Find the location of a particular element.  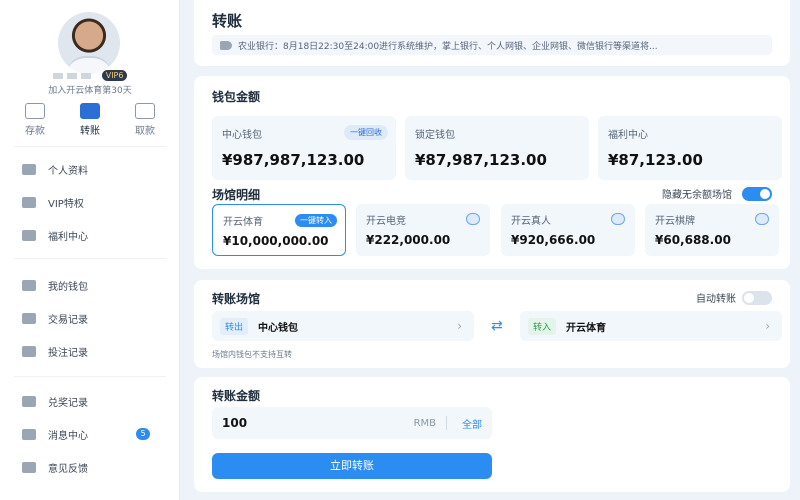

in-value: 开云体育 is located at coordinates (586, 328).